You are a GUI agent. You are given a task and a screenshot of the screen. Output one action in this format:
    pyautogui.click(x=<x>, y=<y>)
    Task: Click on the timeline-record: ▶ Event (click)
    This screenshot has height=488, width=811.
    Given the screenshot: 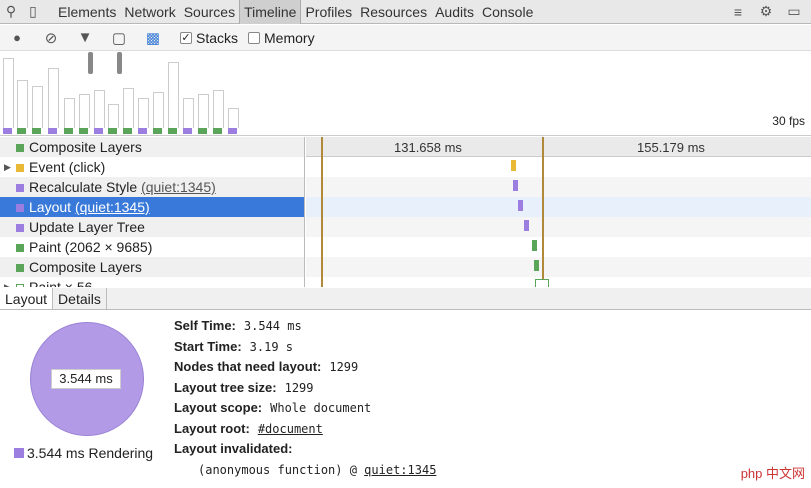 What is the action you would take?
    pyautogui.click(x=152, y=167)
    